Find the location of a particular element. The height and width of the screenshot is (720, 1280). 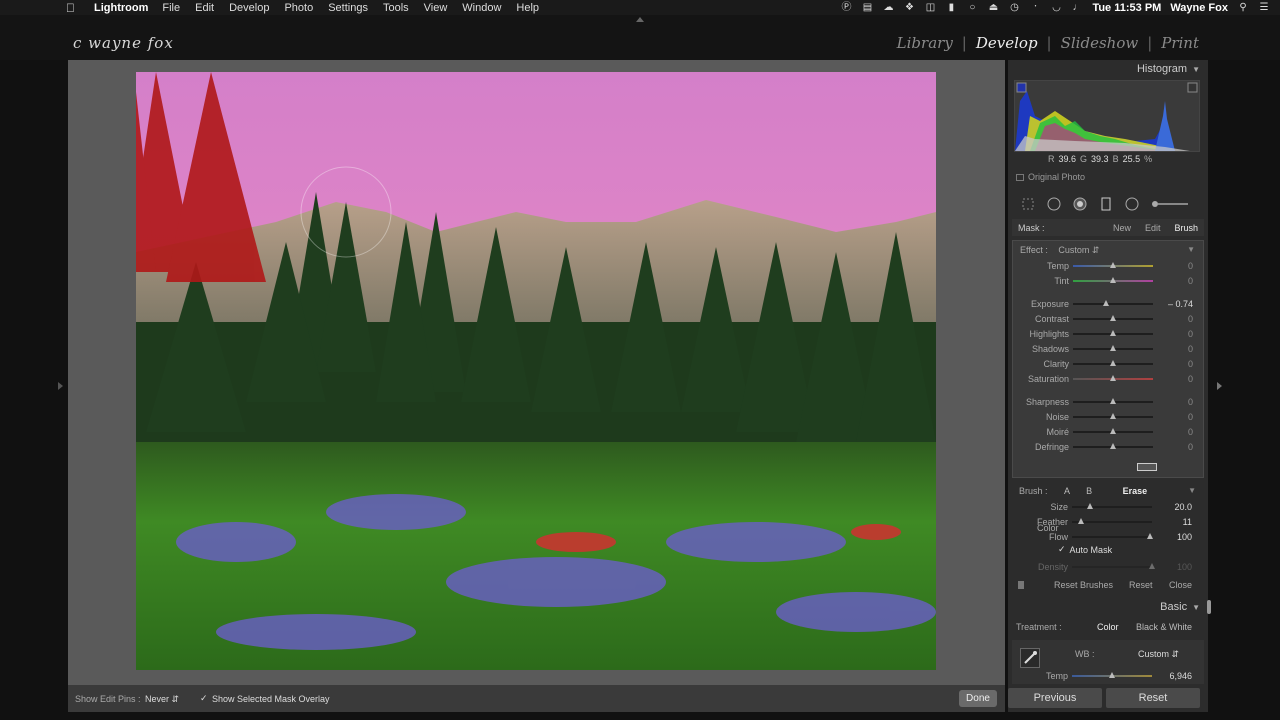

mask-edit-button: Edit is located at coordinates (1153, 228).